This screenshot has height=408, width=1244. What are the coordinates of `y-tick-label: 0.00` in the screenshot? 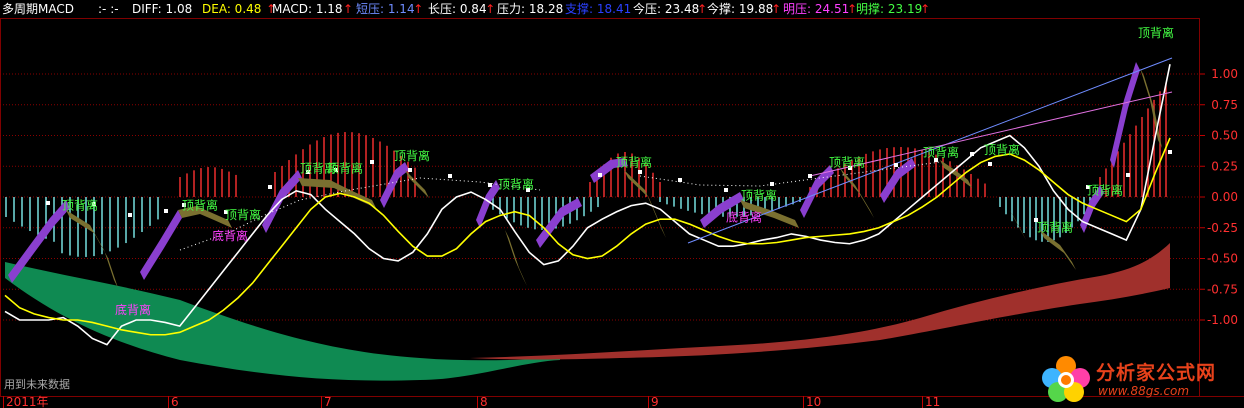 It's located at (1224, 197).